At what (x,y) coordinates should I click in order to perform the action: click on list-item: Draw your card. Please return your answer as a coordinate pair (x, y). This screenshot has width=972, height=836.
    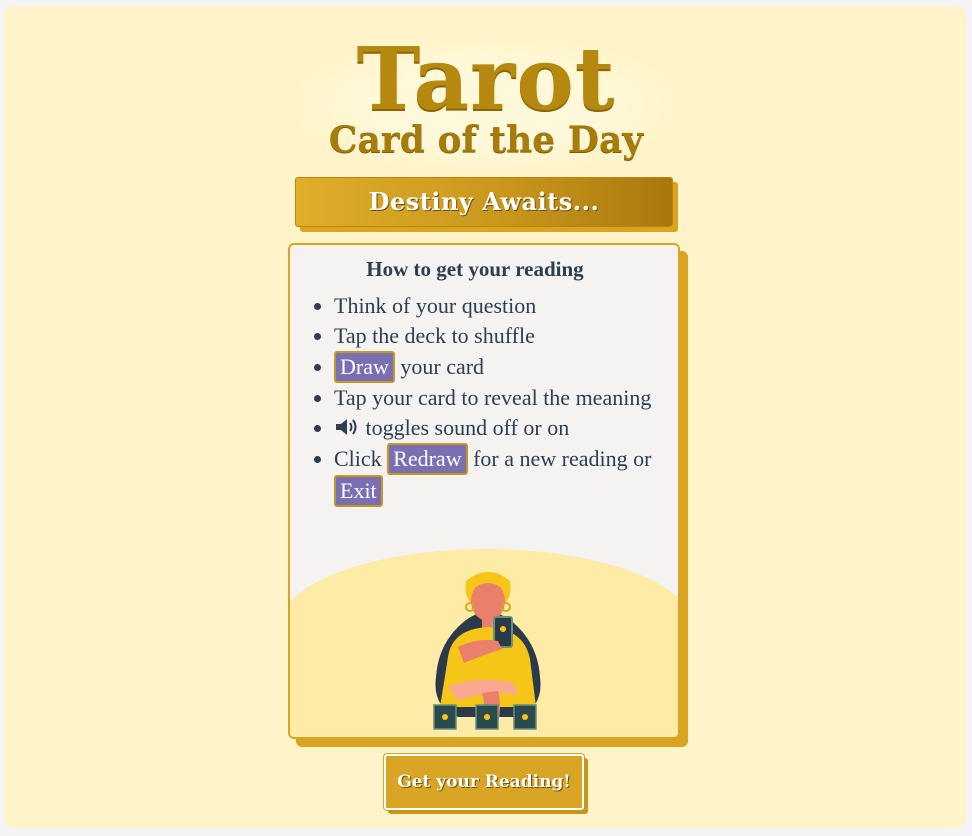
    Looking at the image, I should click on (504, 367).